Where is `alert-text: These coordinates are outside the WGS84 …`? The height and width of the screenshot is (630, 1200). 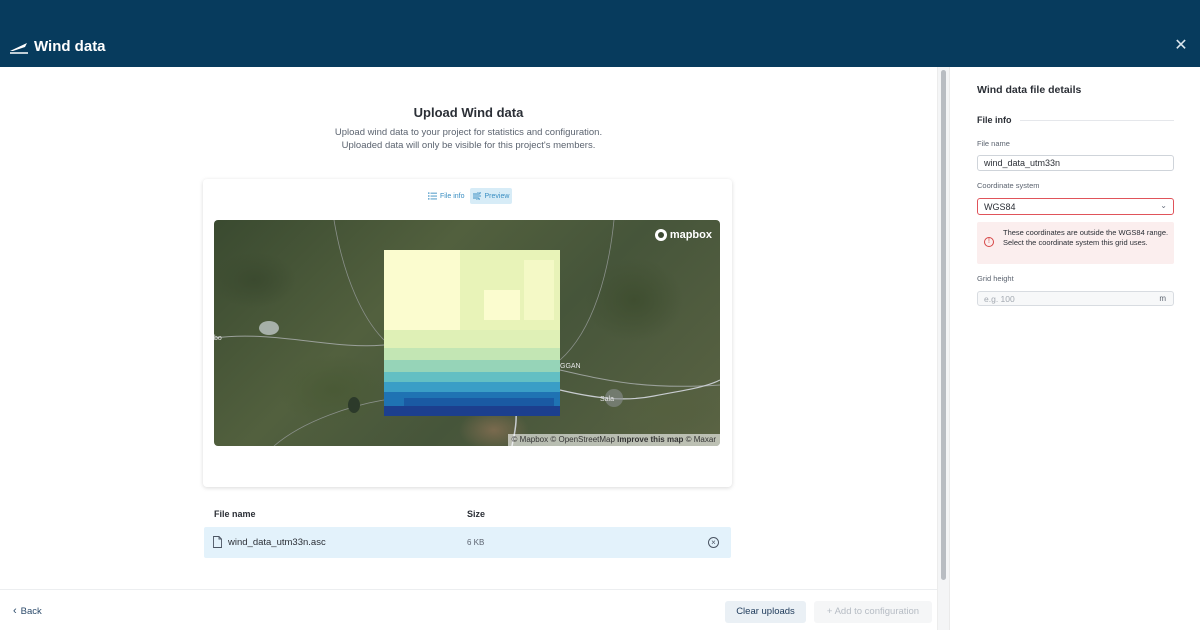 alert-text: These coordinates are outside the WGS84 … is located at coordinates (1086, 237).